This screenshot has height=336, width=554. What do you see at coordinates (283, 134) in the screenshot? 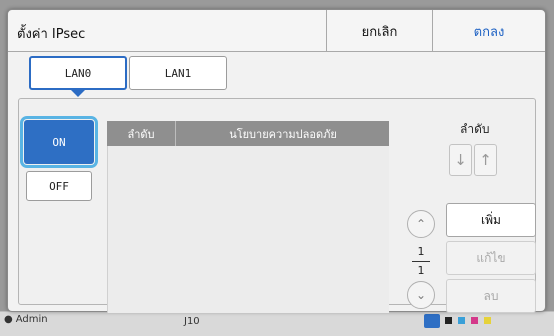
I see `column-header-policy: นโยบายความปลอดภัย` at bounding box center [283, 134].